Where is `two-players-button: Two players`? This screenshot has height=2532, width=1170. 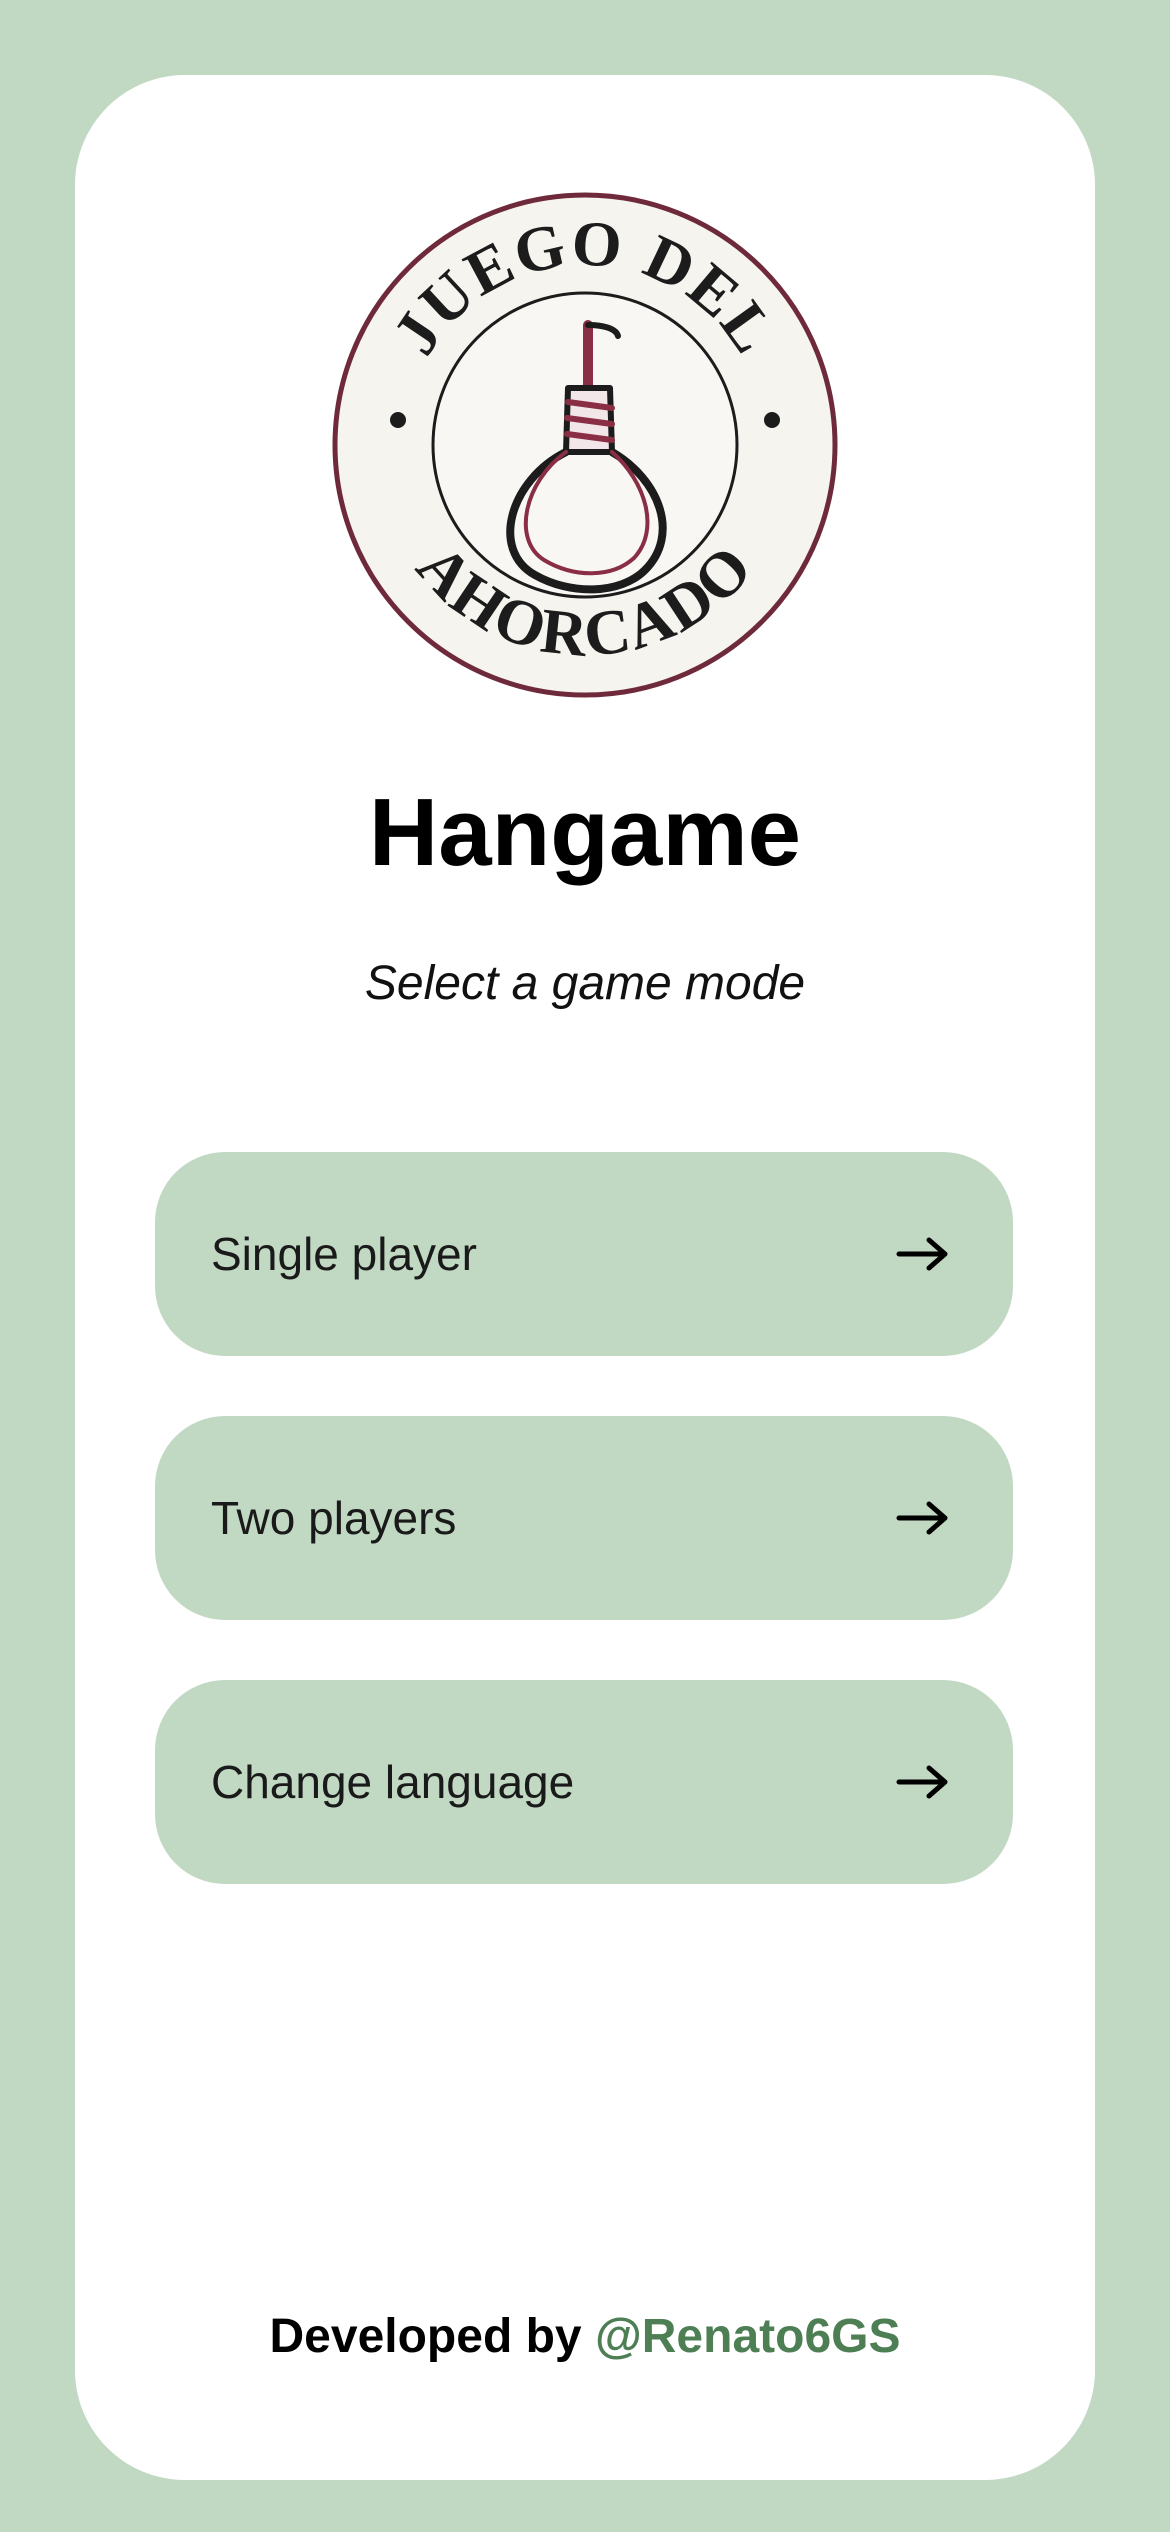
two-players-button: Two players is located at coordinates (584, 1518).